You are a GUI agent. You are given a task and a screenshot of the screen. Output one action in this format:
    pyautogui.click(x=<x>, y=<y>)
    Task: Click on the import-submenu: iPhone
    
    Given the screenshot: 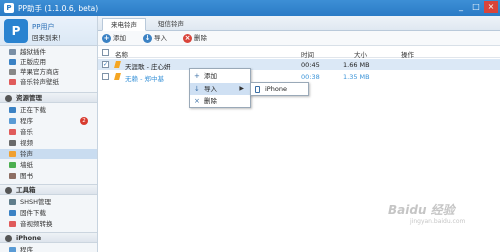 What is the action you would take?
    pyautogui.click(x=279, y=89)
    